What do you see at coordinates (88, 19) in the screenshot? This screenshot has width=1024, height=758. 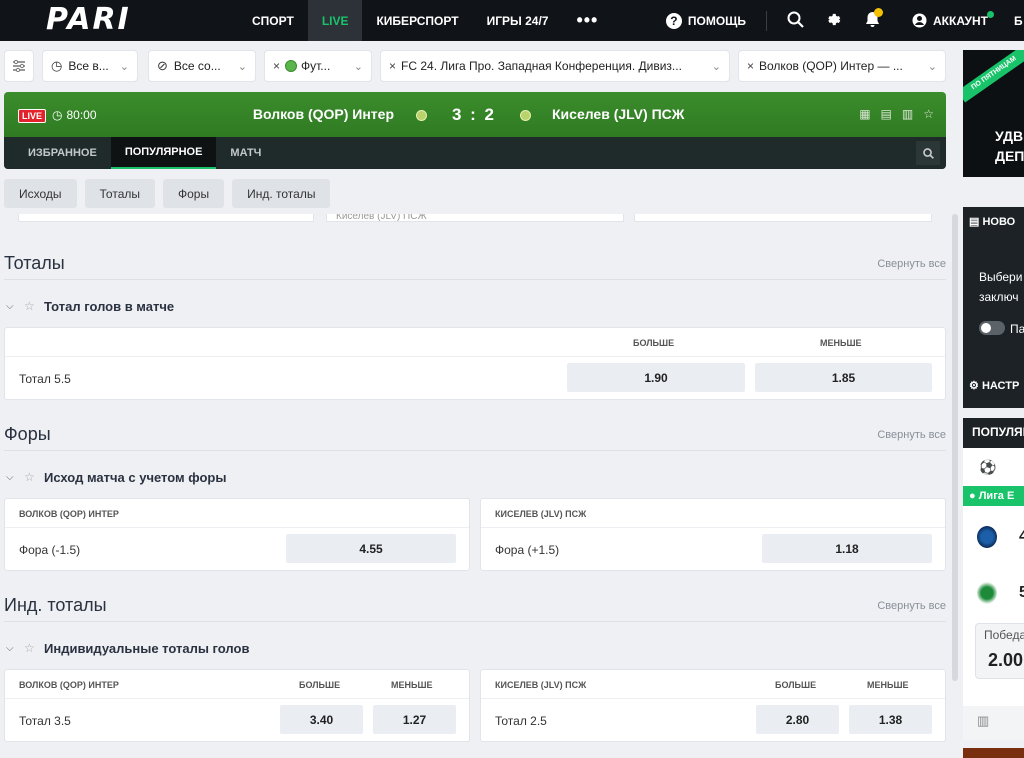 I see `pari-logo: PARI` at bounding box center [88, 19].